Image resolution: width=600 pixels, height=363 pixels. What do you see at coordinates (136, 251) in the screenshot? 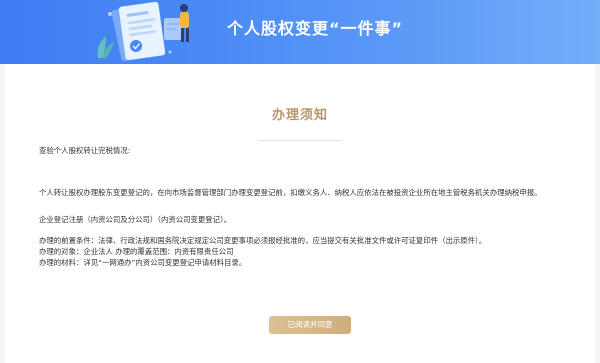
I see `notice-line-target: 办理的对象：企业法人 办理的覆盖范围：内资有限责任公司` at bounding box center [136, 251].